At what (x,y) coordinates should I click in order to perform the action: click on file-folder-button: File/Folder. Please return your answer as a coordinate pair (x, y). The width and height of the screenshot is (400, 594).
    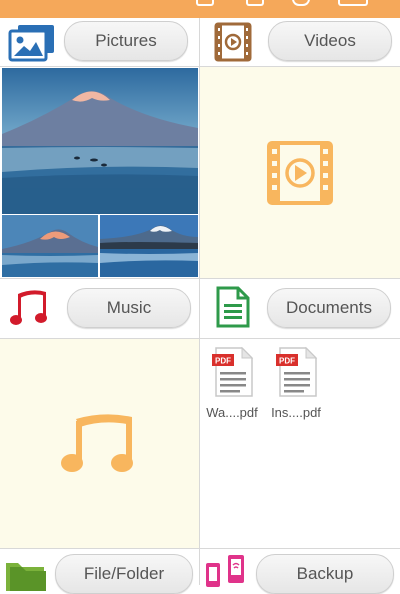
    Looking at the image, I should click on (124, 574).